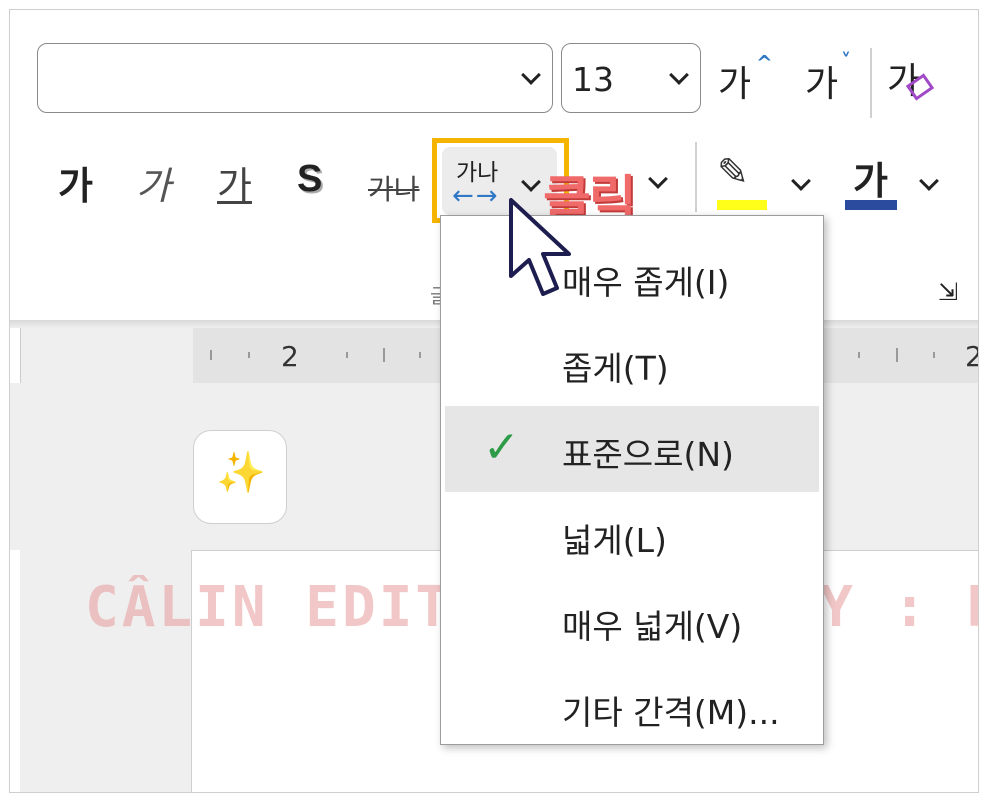 The height and width of the screenshot is (801, 1000). What do you see at coordinates (646, 282) in the screenshot?
I see `menu-item-label: 매우 좁게(I)` at bounding box center [646, 282].